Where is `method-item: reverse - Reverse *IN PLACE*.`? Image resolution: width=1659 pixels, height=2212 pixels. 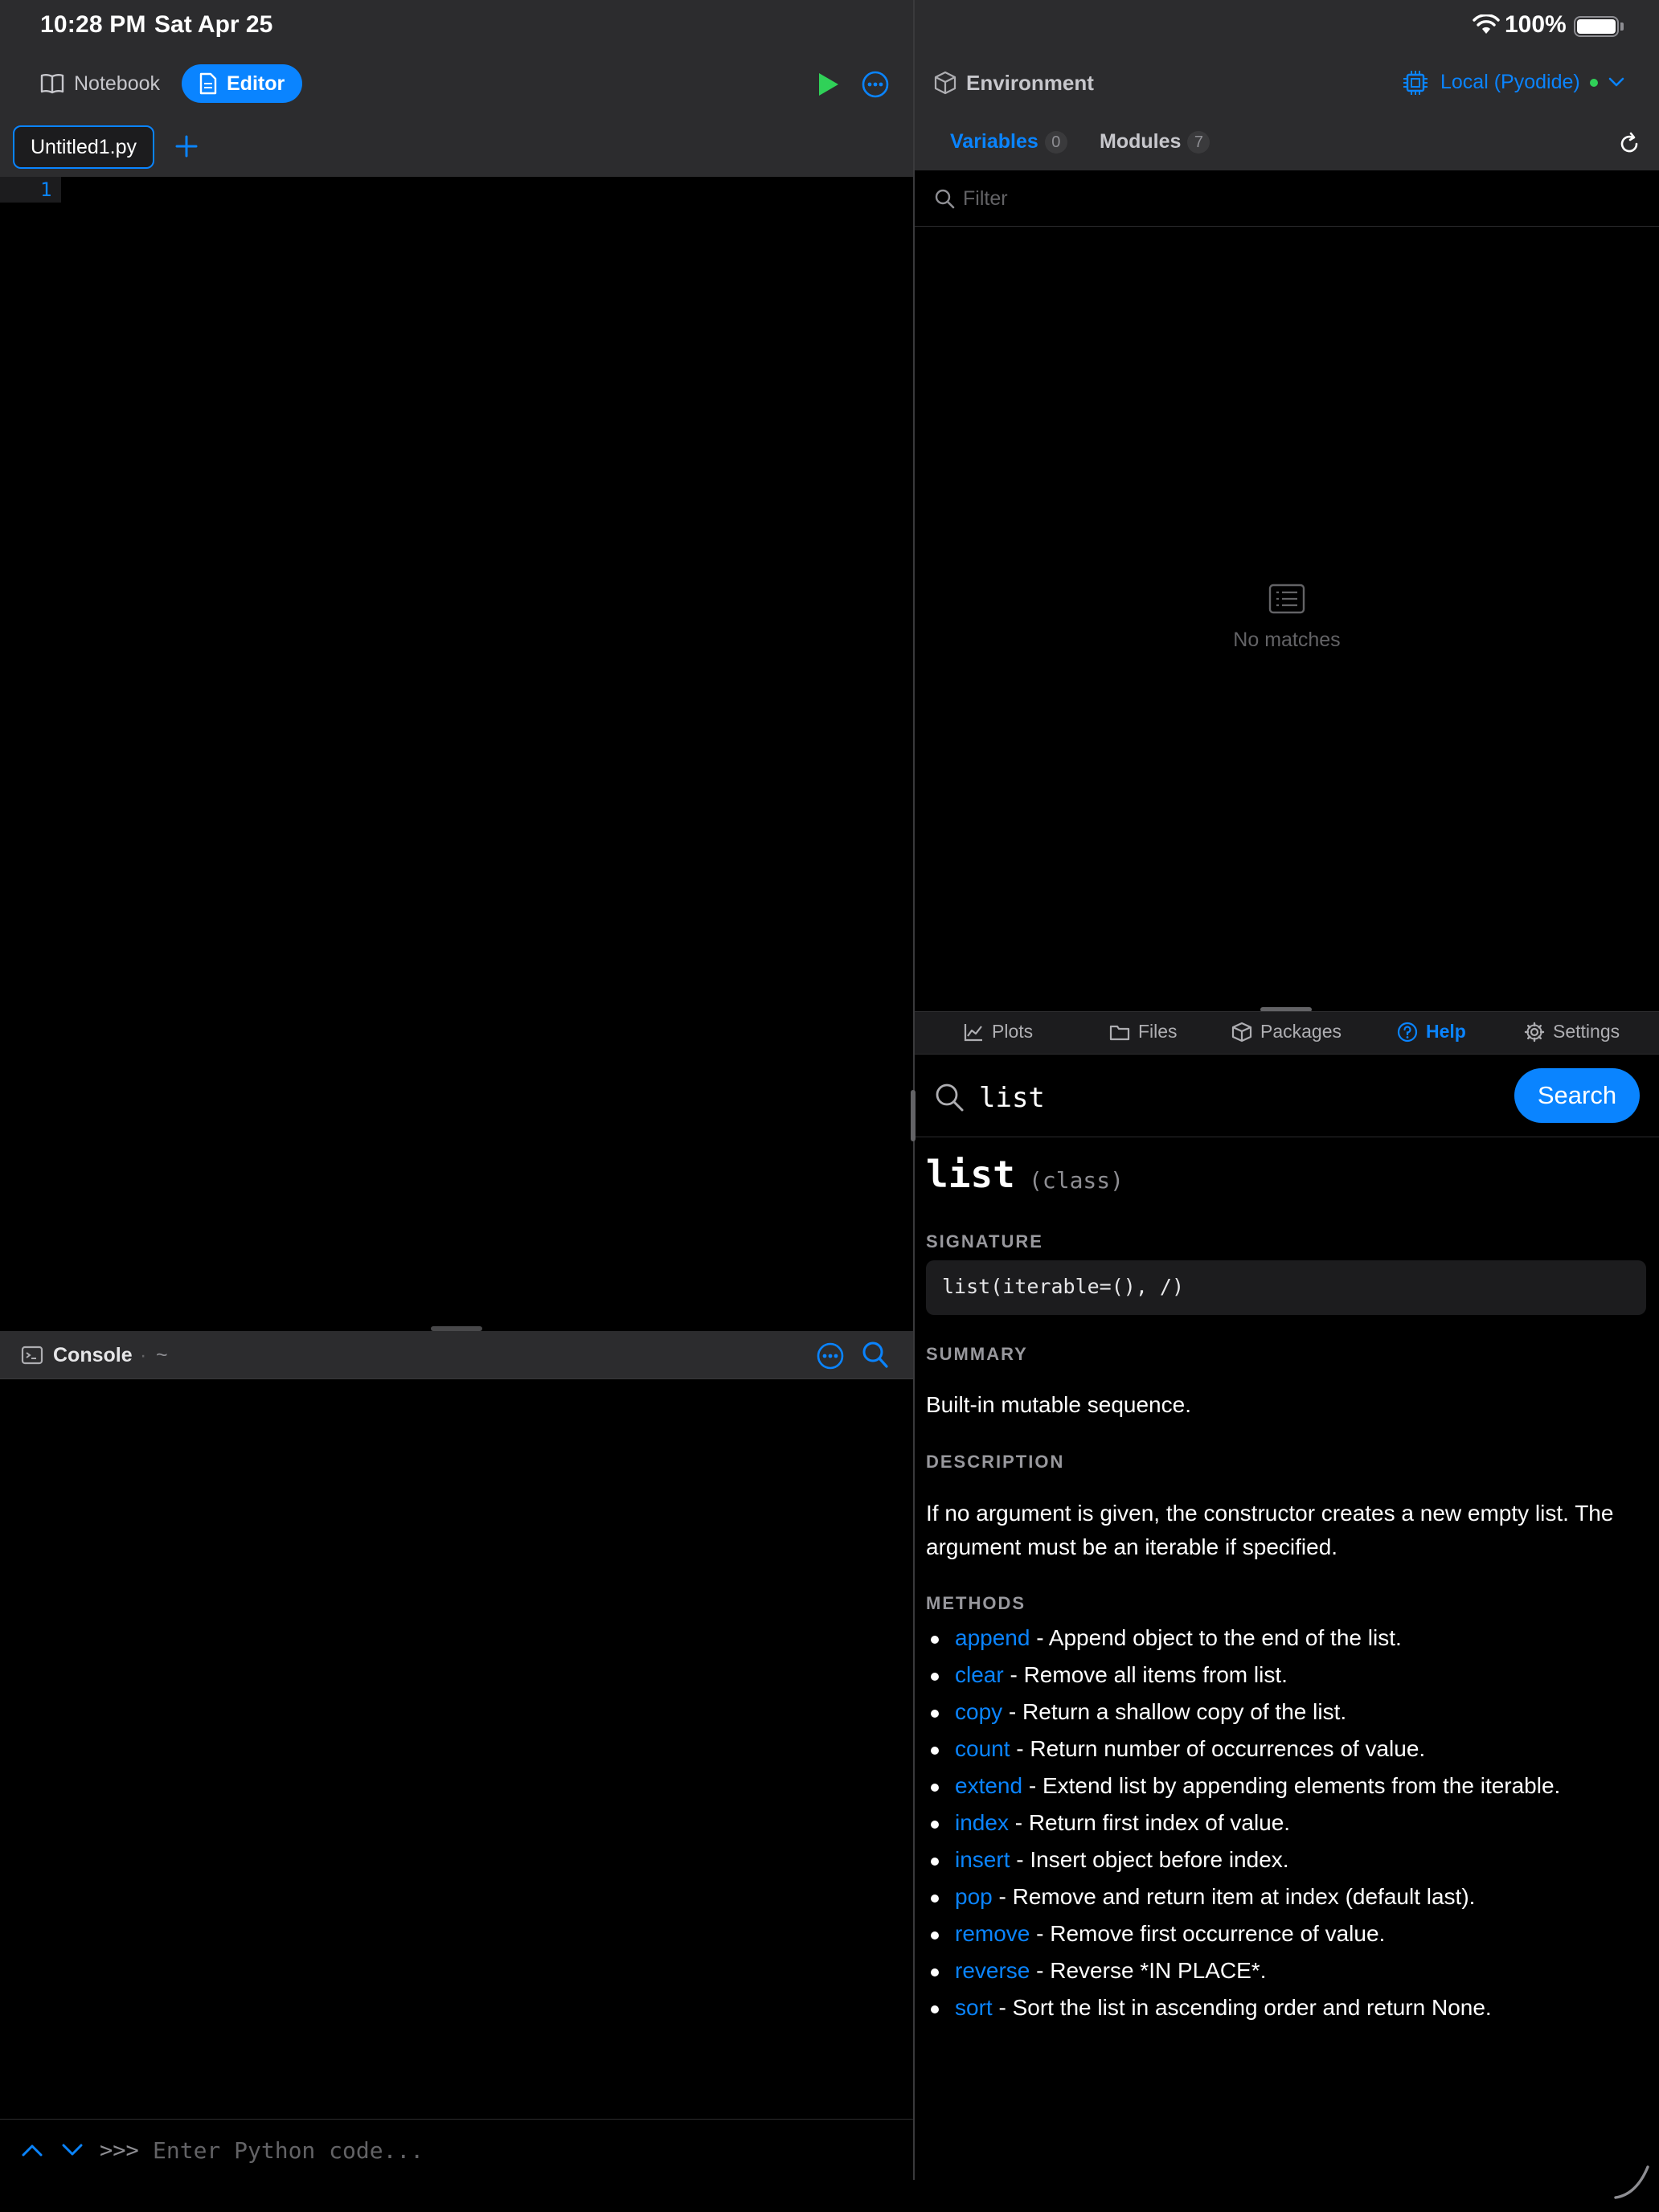
method-item: reverse - Reverse *IN PLACE*. is located at coordinates (1287, 1971).